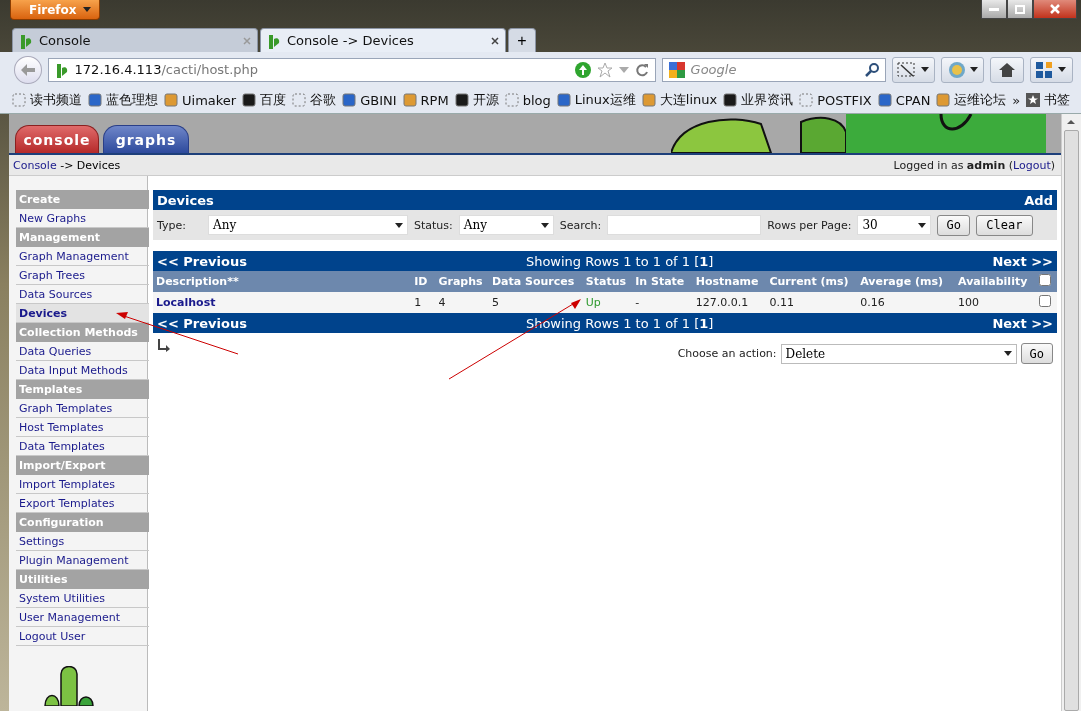 Image resolution: width=1081 pixels, height=711 pixels. I want to click on action-go-button: Go, so click(1036, 353).